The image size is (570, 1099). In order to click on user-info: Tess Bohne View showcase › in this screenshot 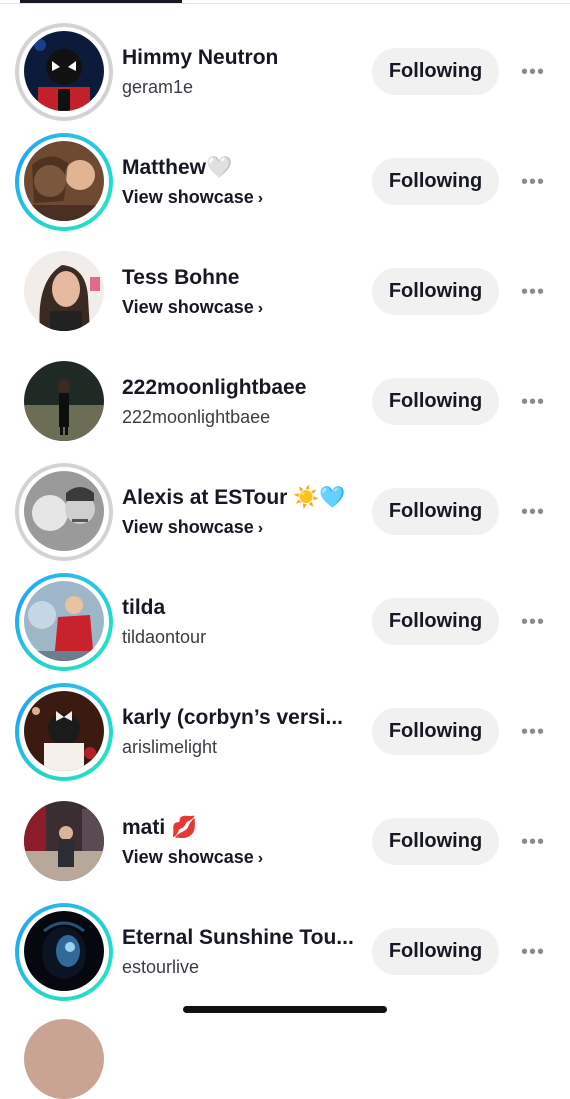, I will do `click(239, 292)`.